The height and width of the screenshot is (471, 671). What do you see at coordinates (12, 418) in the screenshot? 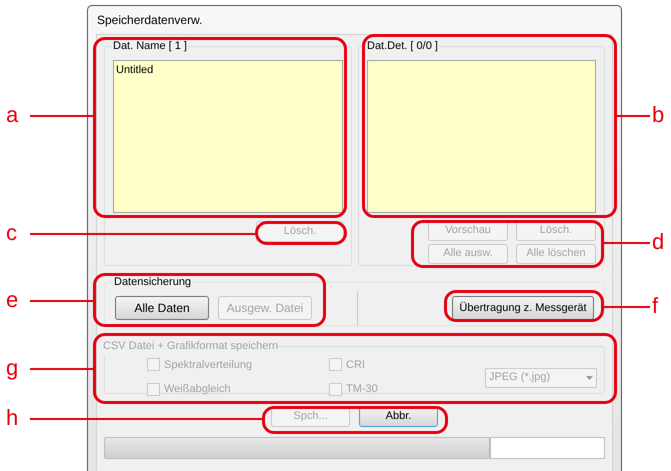
I see `callout-label: h` at bounding box center [12, 418].